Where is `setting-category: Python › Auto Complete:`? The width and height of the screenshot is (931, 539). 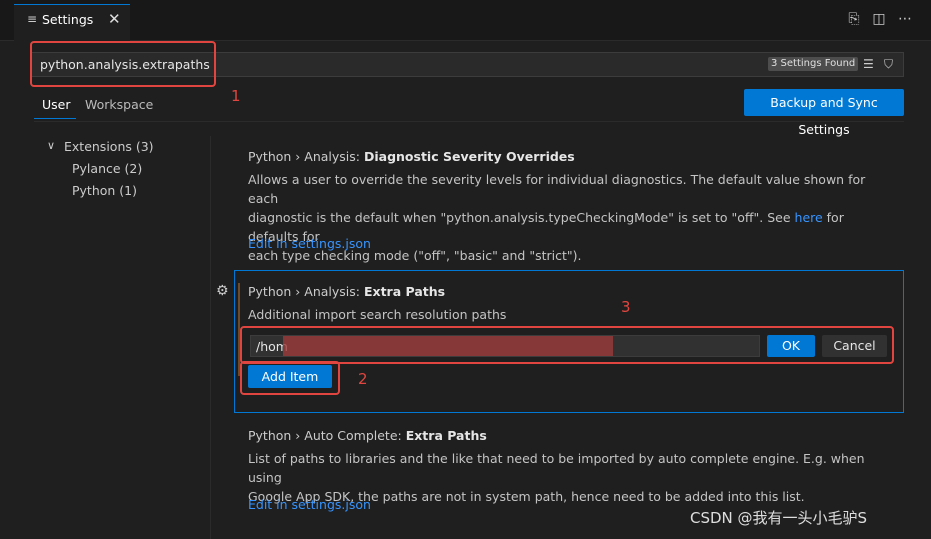 setting-category: Python › Auto Complete: is located at coordinates (327, 435).